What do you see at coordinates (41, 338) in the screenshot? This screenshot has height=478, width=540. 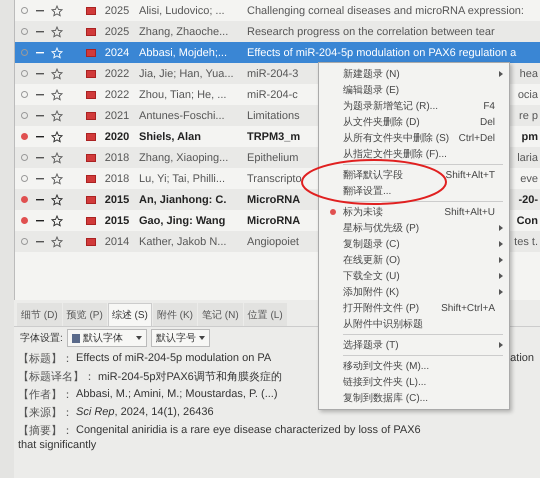 I see `font-settings-label: 字体设置:` at bounding box center [41, 338].